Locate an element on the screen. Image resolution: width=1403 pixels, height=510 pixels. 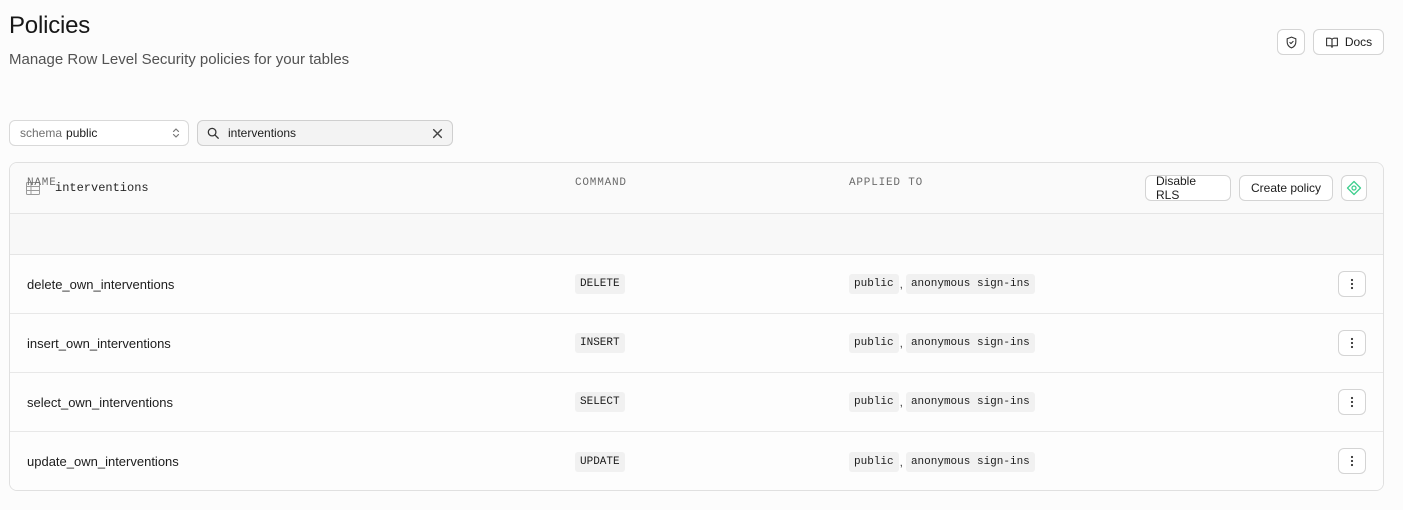
search-field is located at coordinates (325, 133).